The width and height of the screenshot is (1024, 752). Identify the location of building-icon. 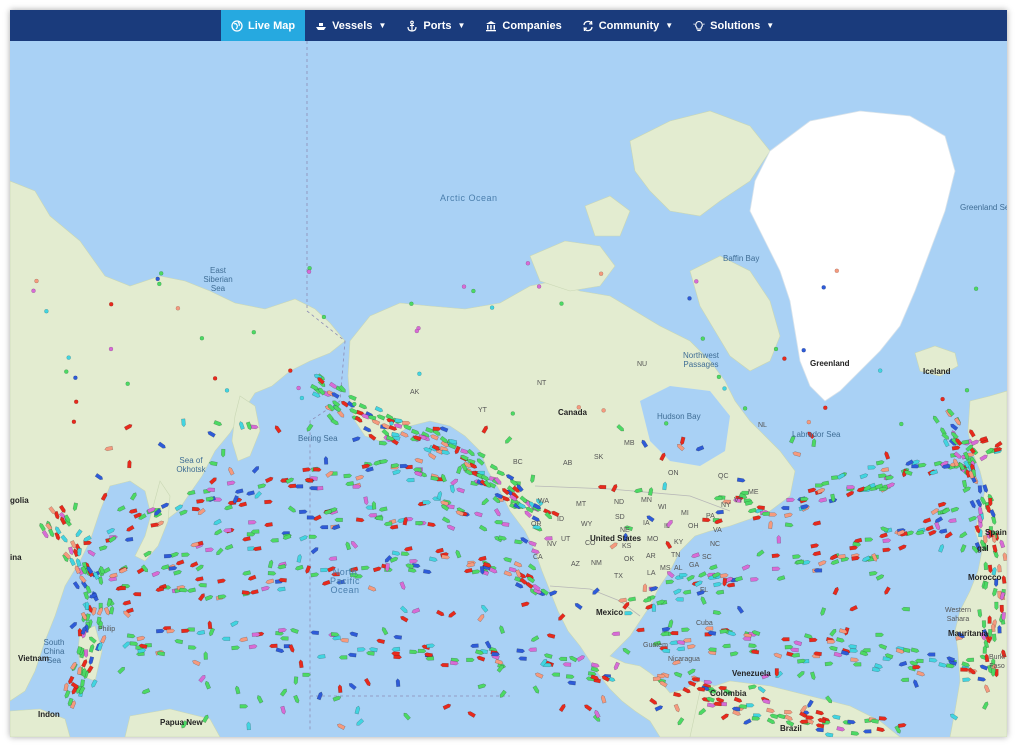
(491, 26).